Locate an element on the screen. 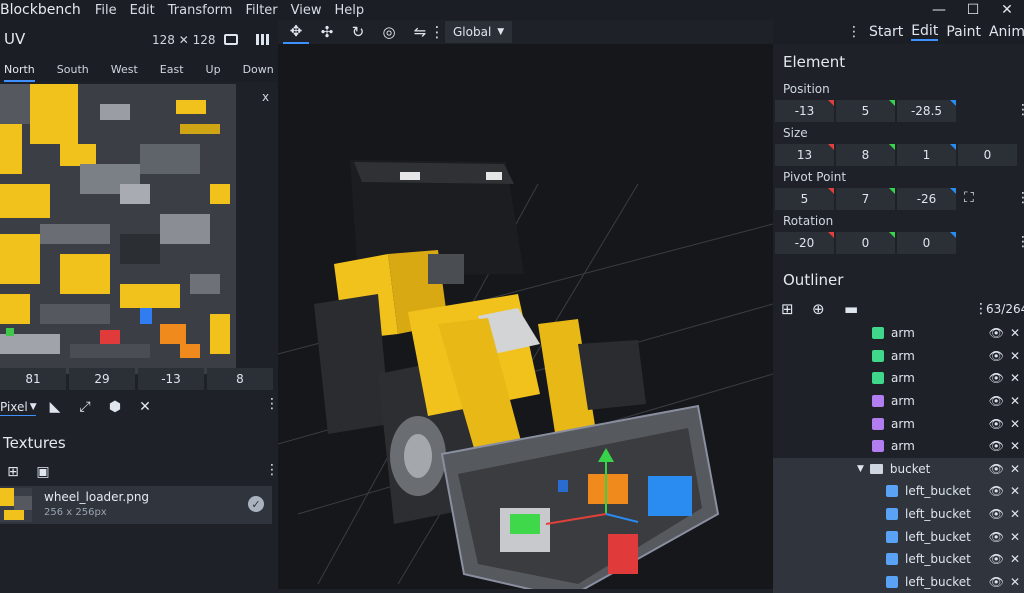 This screenshot has height=593, width=1024. import-texture-icon: ▣ is located at coordinates (43, 472).